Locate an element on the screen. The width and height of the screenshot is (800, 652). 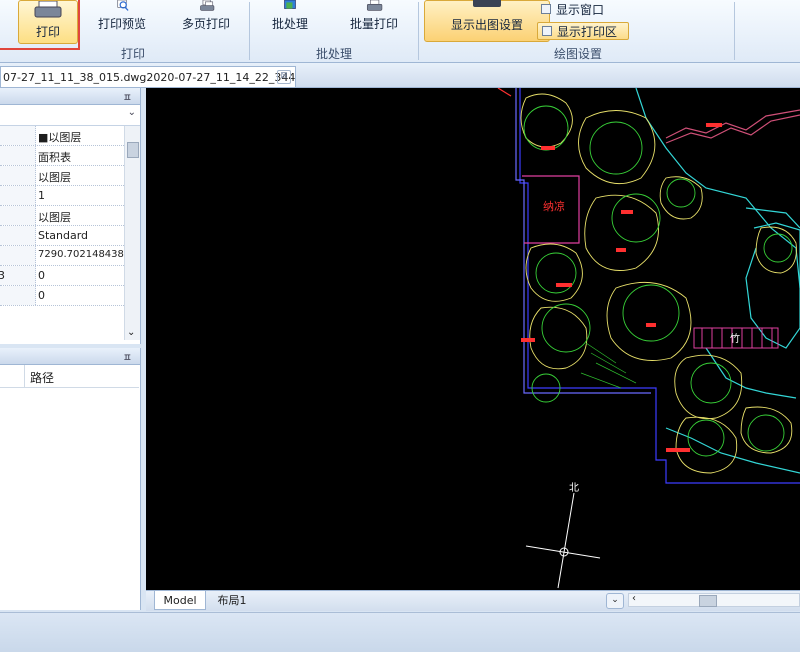
show-print-area-toggle: 显示打印区 is located at coordinates (583, 31).